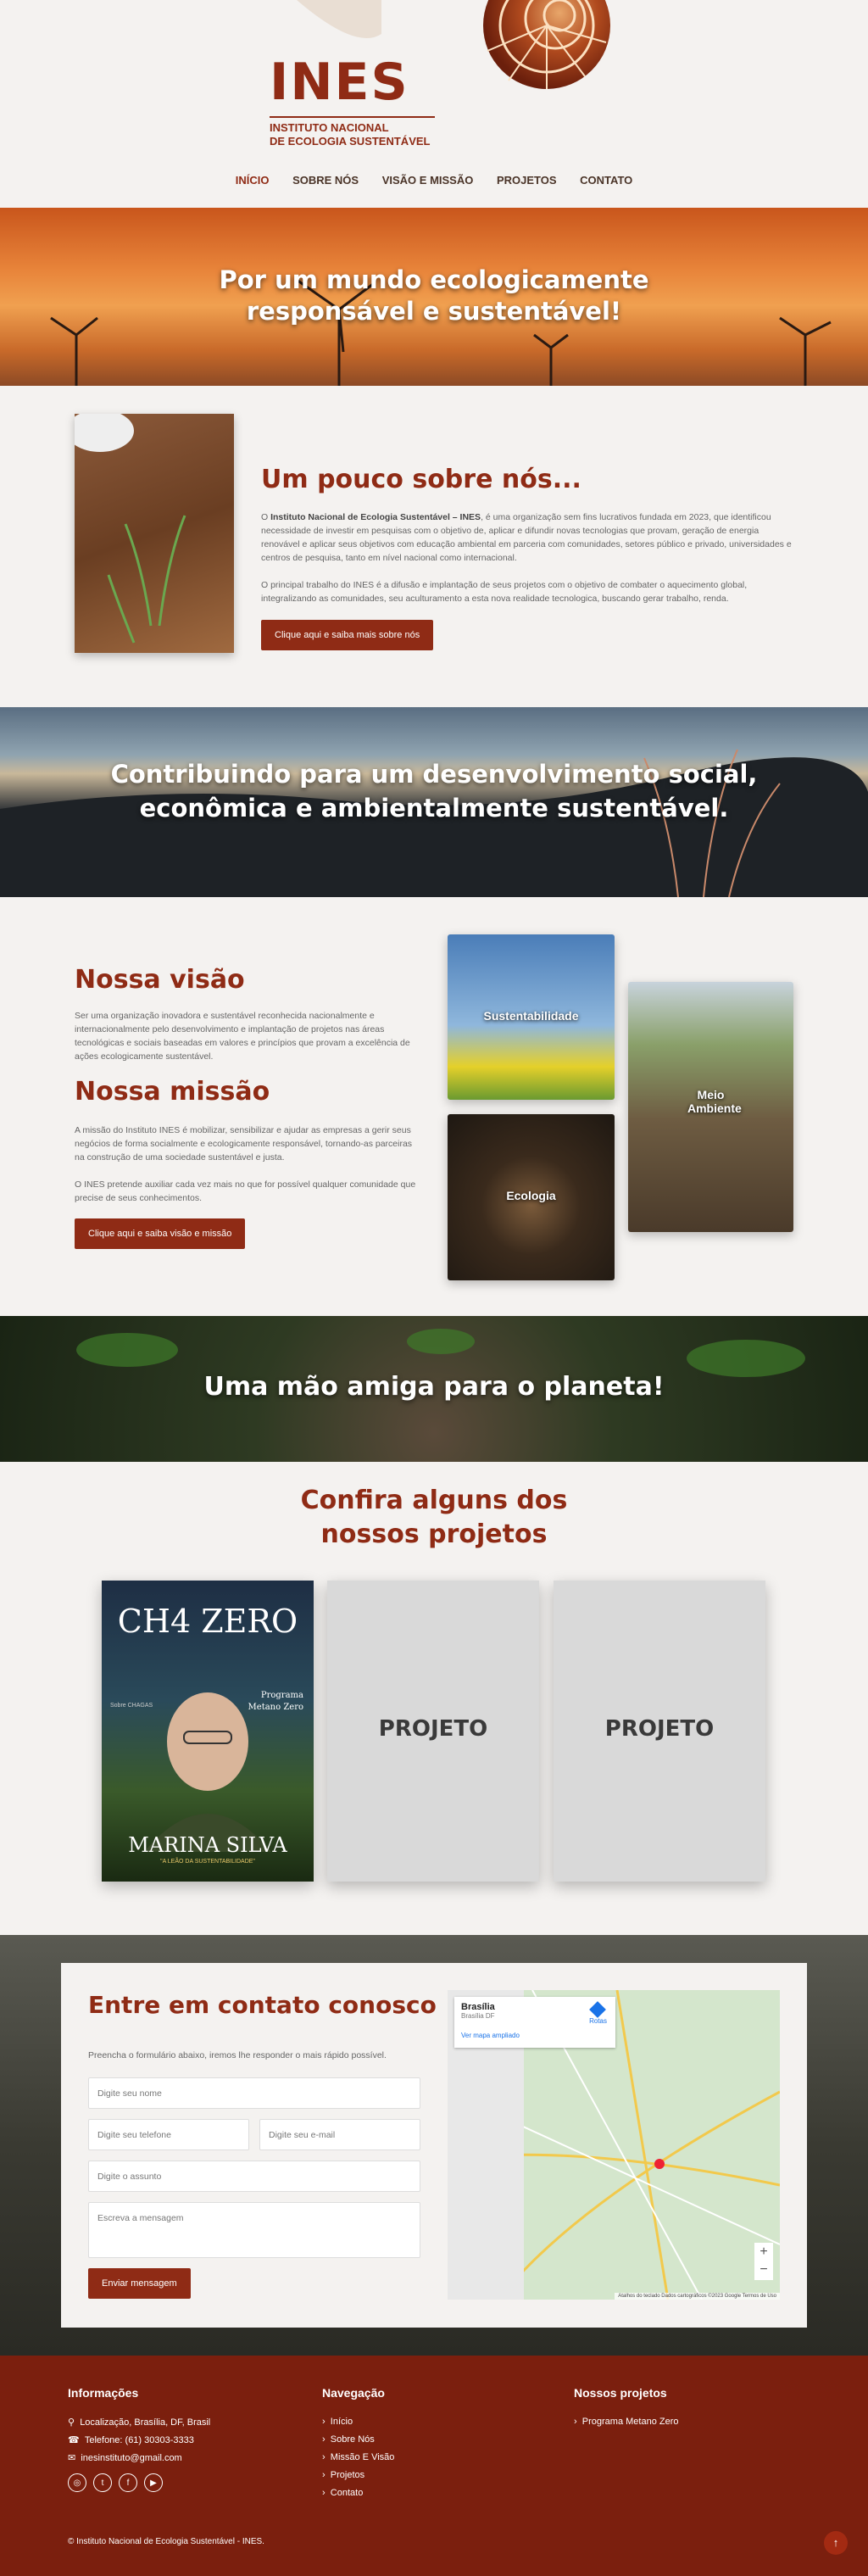 Image resolution: width=868 pixels, height=2576 pixels. Describe the element at coordinates (253, 180) in the screenshot. I see `nav-inicio: INÍCIO` at that location.